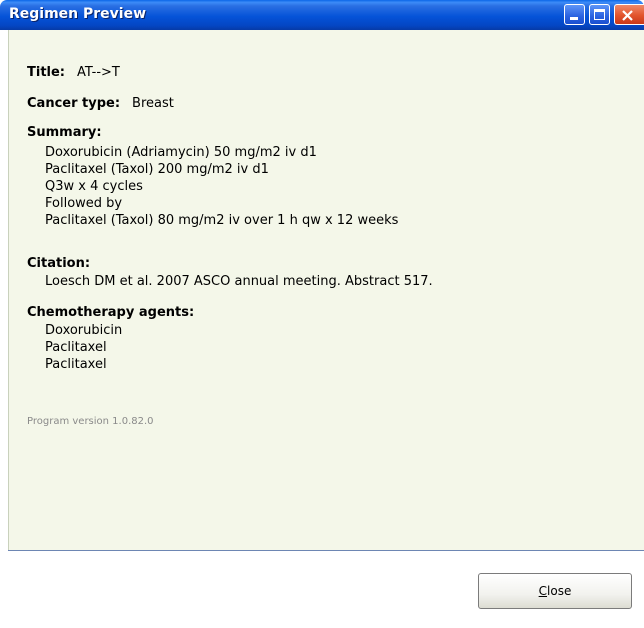 Image resolution: width=644 pixels, height=628 pixels. Describe the element at coordinates (157, 169) in the screenshot. I see `summary-line: Paclitaxel (Taxol) 200 mg/m2 iv d1` at that location.